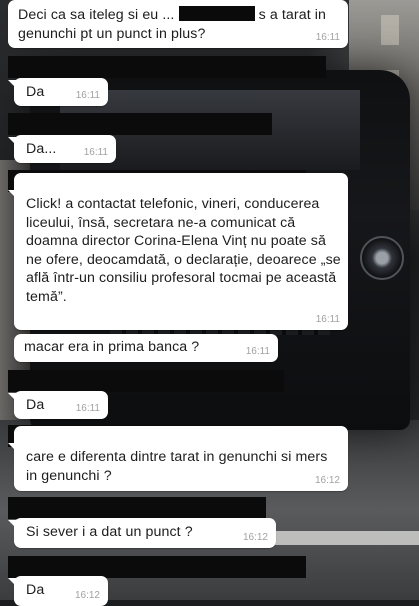 This screenshot has width=419, height=606. I want to click on message-bubble: macar era in prima banca ? 16:11, so click(146, 348).